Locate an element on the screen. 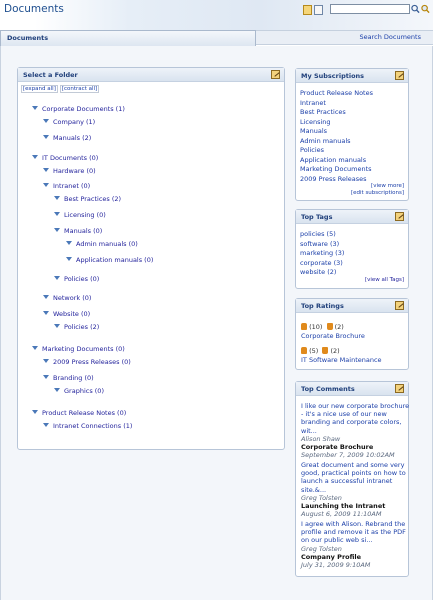  tag-item: software (3) is located at coordinates (322, 245).